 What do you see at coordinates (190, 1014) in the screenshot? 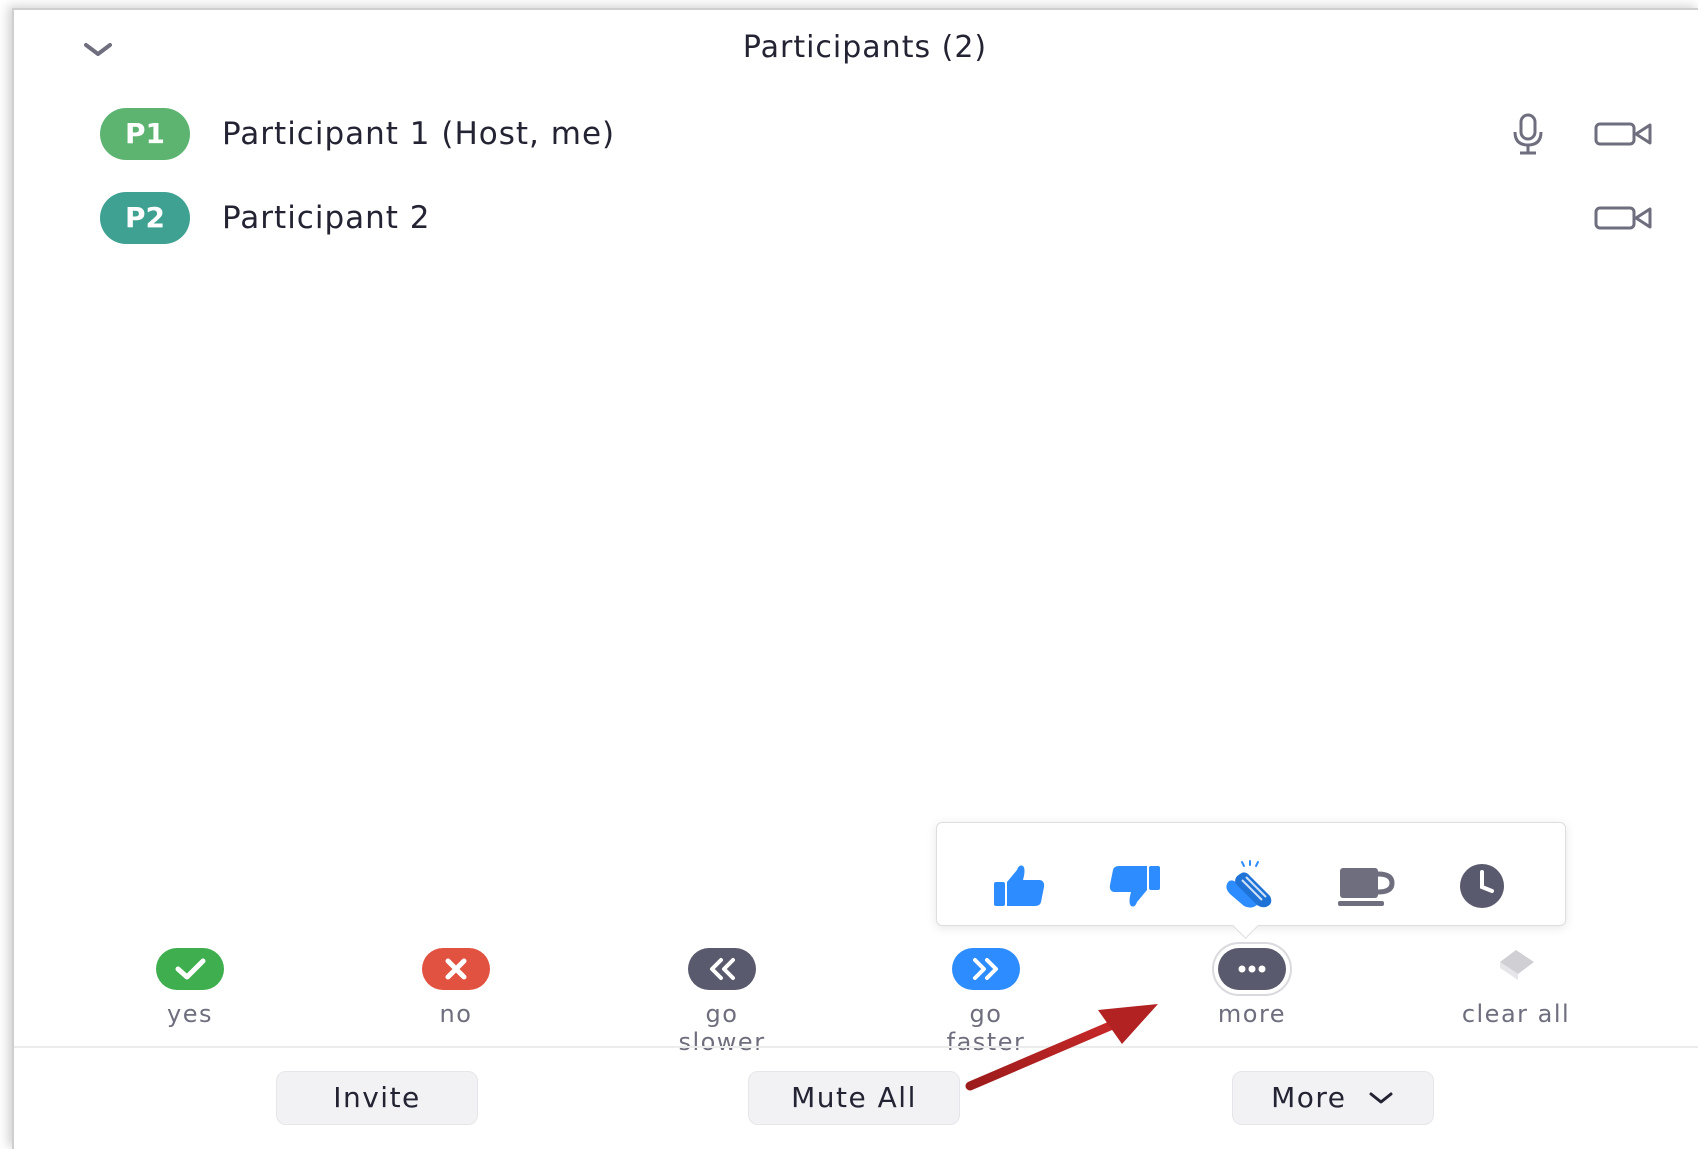
I see `feedback-label: yes` at bounding box center [190, 1014].